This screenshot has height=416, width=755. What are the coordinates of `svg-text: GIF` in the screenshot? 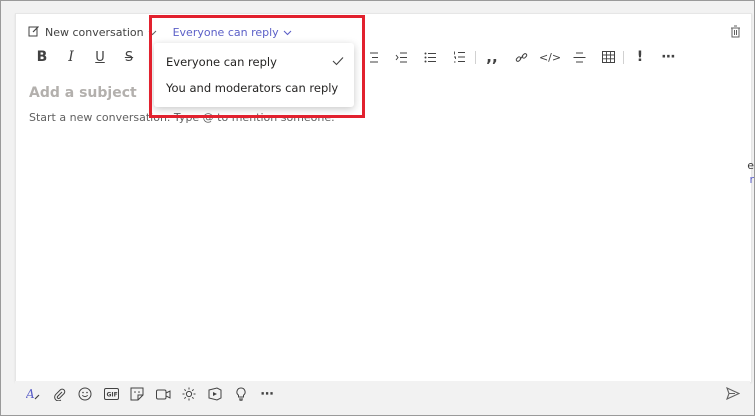 It's located at (111, 395).